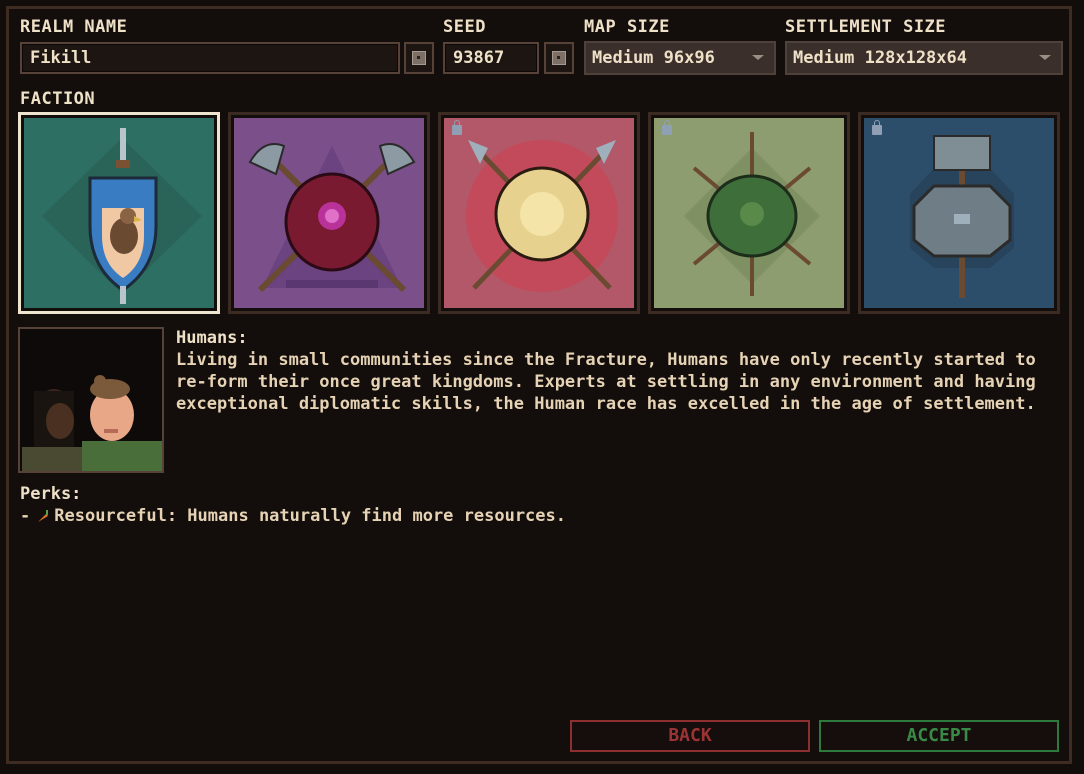 The height and width of the screenshot is (774, 1084). What do you see at coordinates (210, 58) in the screenshot?
I see `realm-name-input: Fikill` at bounding box center [210, 58].